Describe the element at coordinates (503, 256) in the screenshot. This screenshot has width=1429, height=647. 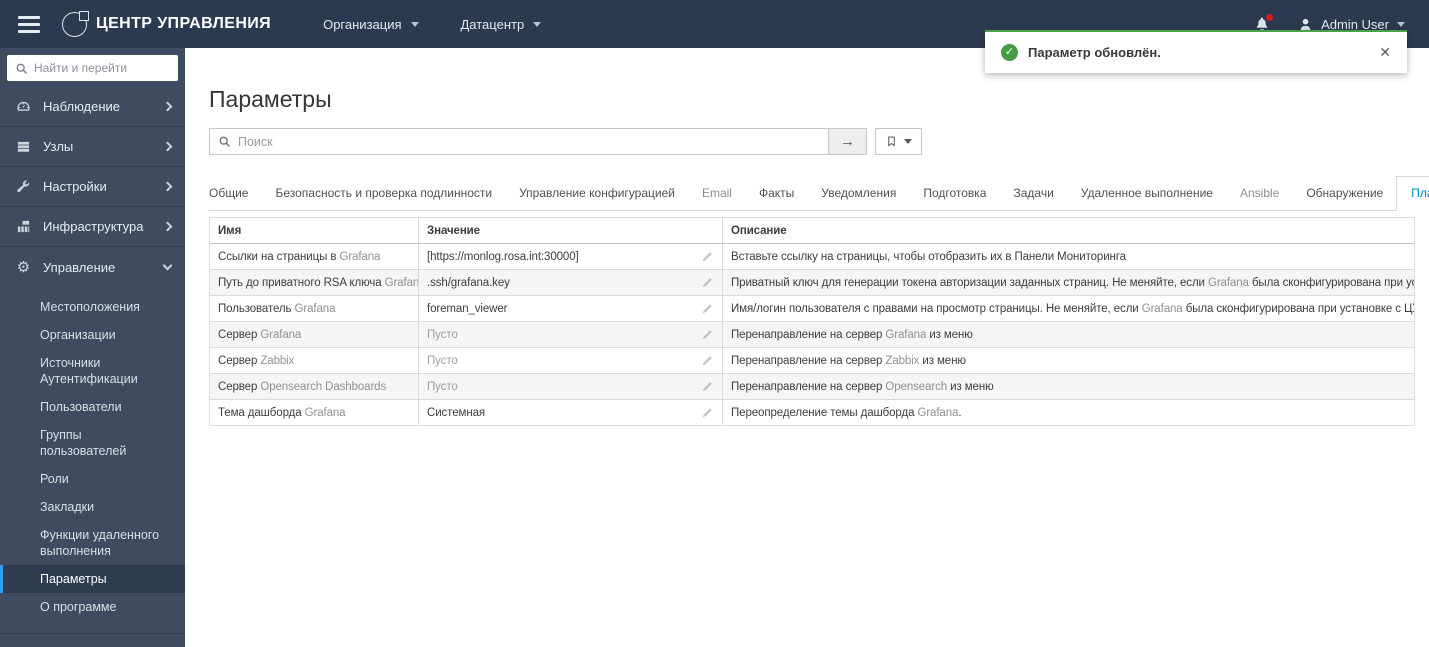
I see `param-value: [https://monlog.rosa.int:30000]` at that location.